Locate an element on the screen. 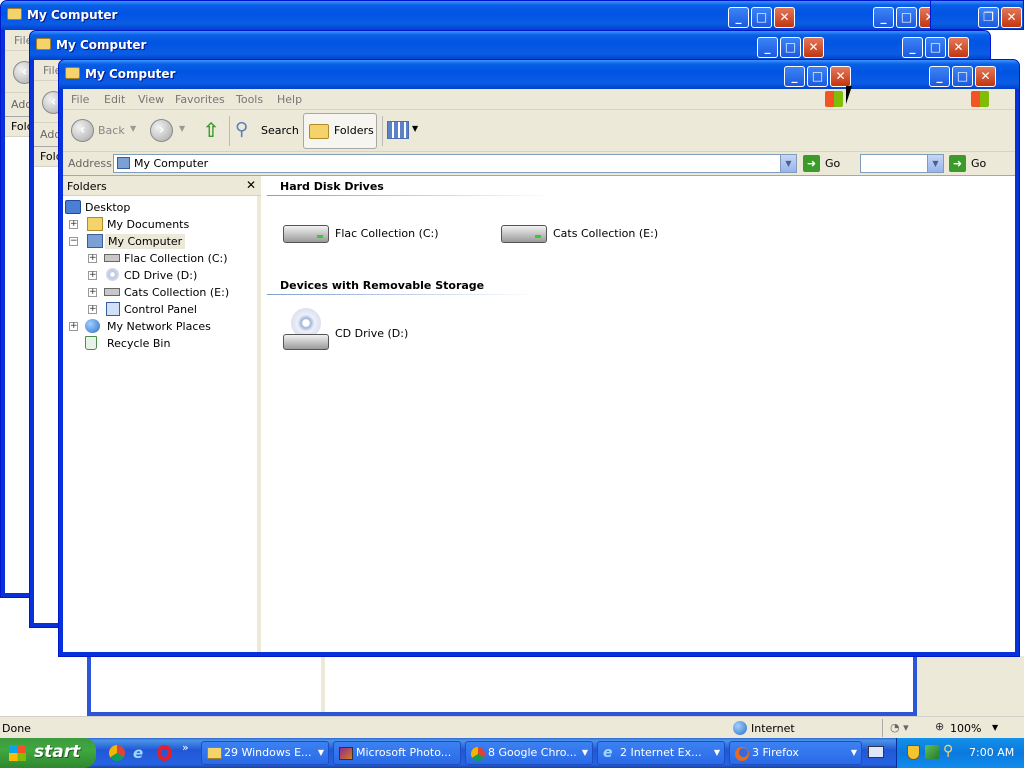  status-bar: Done Internet ◔ ▾ ⊕ 100% ▼ is located at coordinates (512, 727).